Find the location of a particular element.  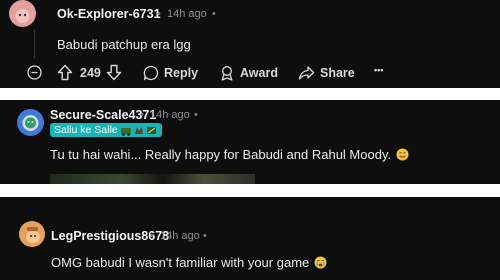

upvote-icon is located at coordinates (65, 72).